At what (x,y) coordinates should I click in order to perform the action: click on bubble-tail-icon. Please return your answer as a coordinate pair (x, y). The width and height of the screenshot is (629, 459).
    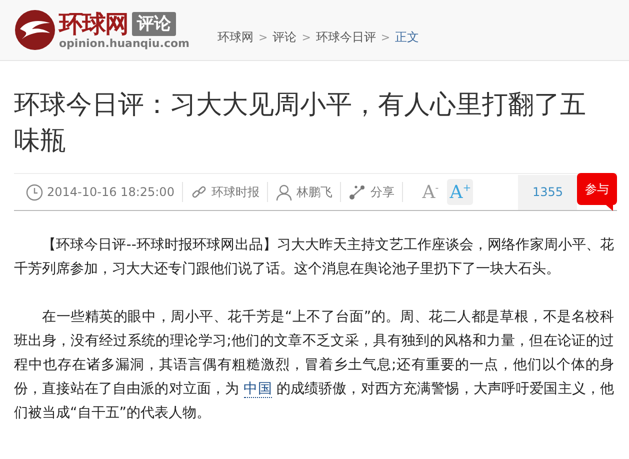
    Looking at the image, I should click on (609, 208).